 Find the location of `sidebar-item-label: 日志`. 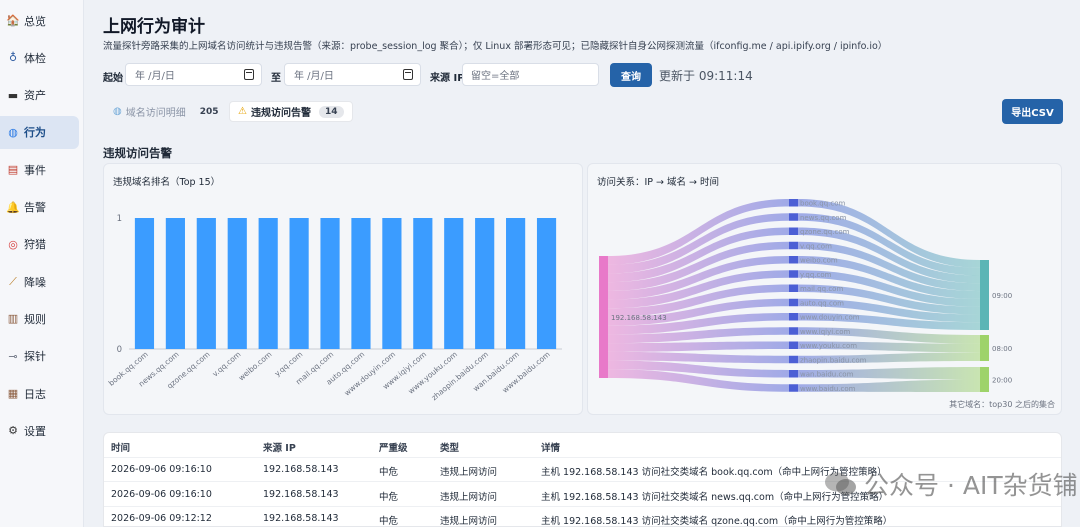

sidebar-item-label: 日志 is located at coordinates (35, 394).